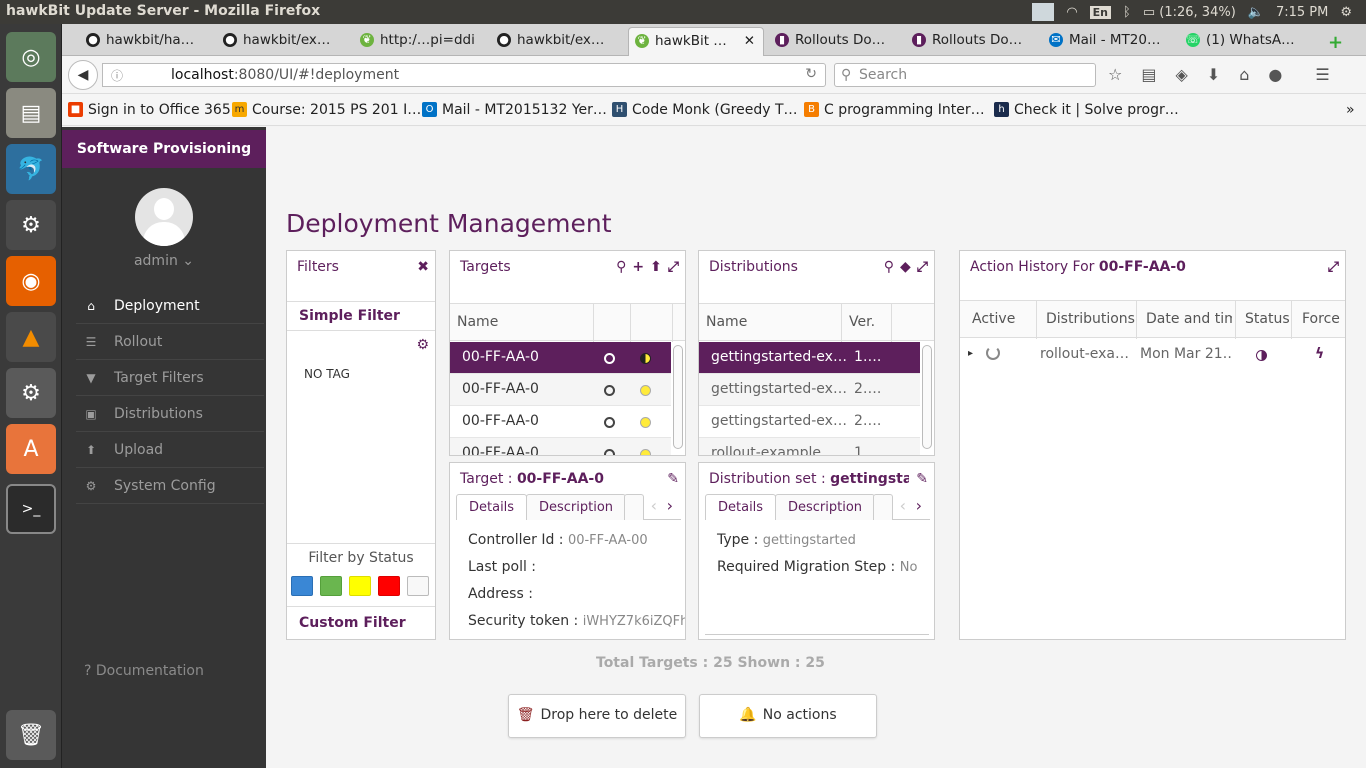 The width and height of the screenshot is (1366, 768). What do you see at coordinates (1181, 74) in the screenshot?
I see `pocket-icon: ◈` at bounding box center [1181, 74].